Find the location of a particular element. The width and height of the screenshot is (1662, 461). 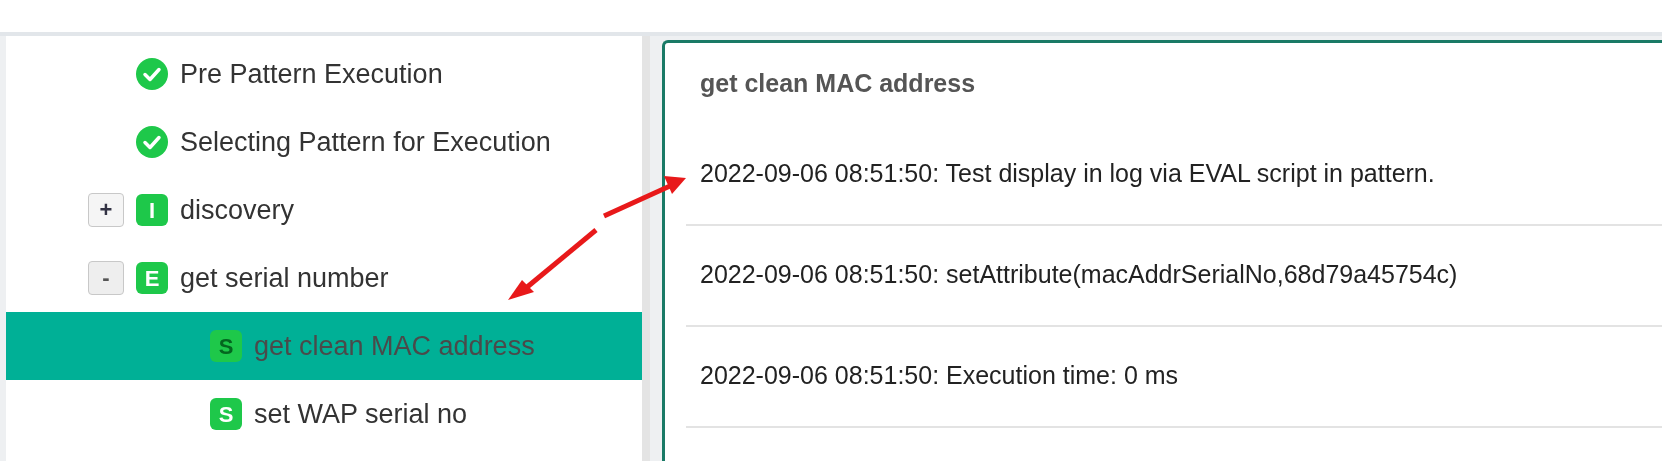

tree-item: Pre Pattern Execution is located at coordinates (324, 74).